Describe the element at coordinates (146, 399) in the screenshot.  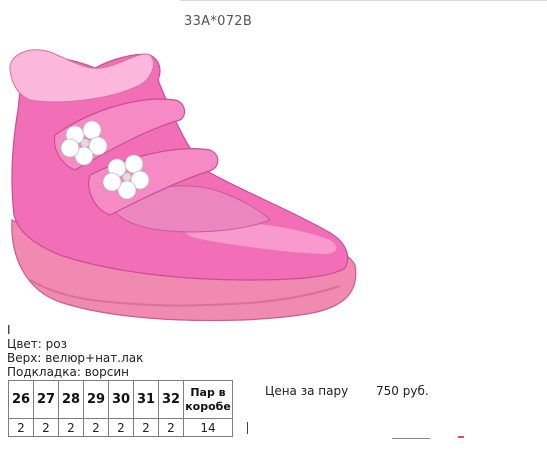
I see `size-header: 31` at that location.